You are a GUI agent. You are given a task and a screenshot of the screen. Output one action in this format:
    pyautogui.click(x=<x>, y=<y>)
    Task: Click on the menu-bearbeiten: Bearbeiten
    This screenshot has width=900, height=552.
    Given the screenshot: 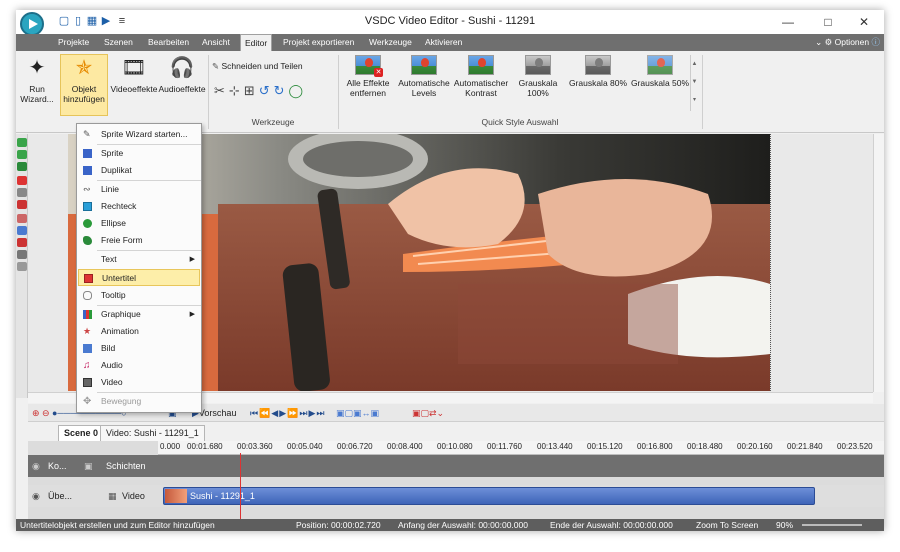 What is the action you would take?
    pyautogui.click(x=168, y=42)
    